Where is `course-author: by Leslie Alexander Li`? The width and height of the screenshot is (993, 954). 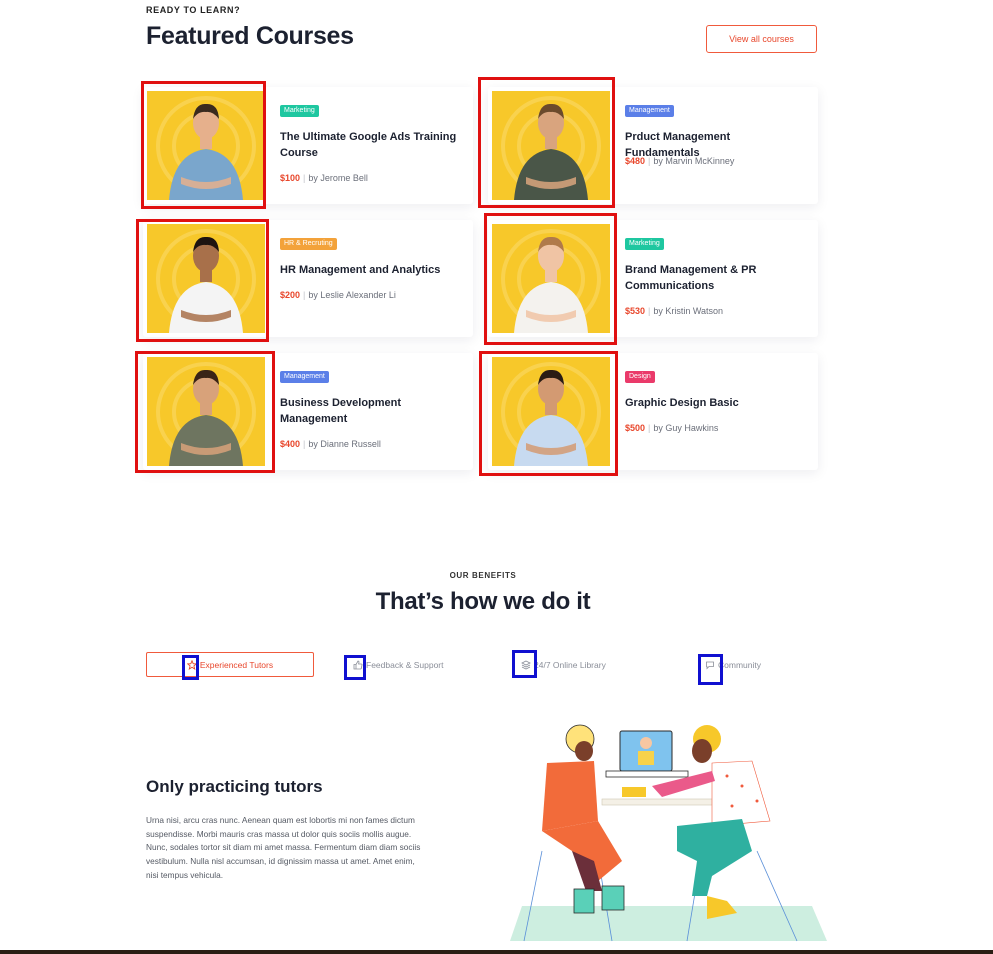 course-author: by Leslie Alexander Li is located at coordinates (352, 295).